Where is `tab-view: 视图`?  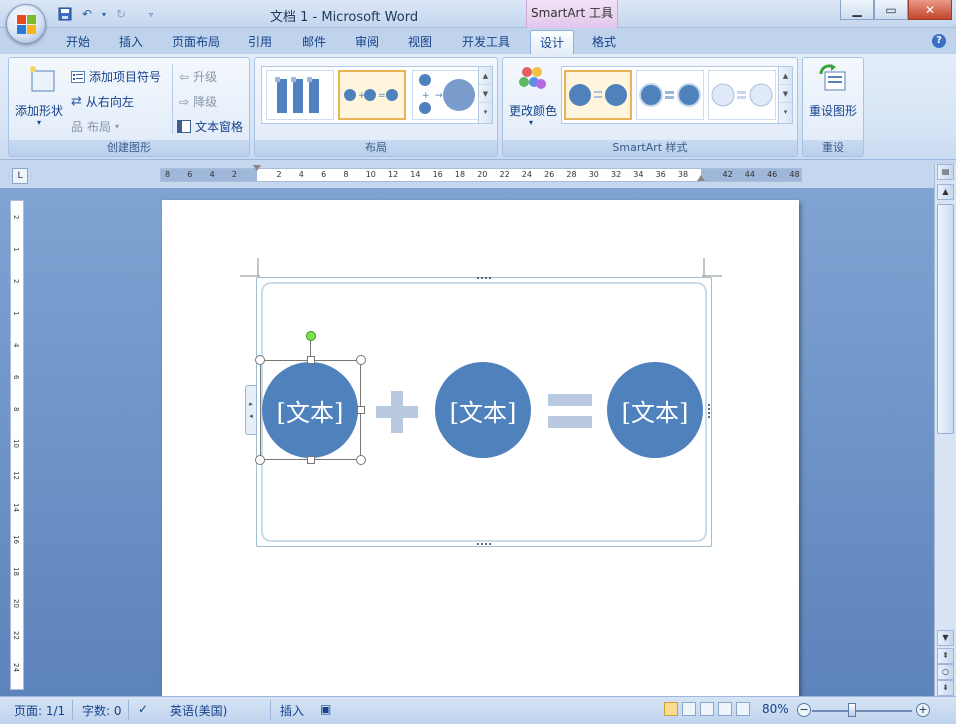 tab-view: 视图 is located at coordinates (420, 42).